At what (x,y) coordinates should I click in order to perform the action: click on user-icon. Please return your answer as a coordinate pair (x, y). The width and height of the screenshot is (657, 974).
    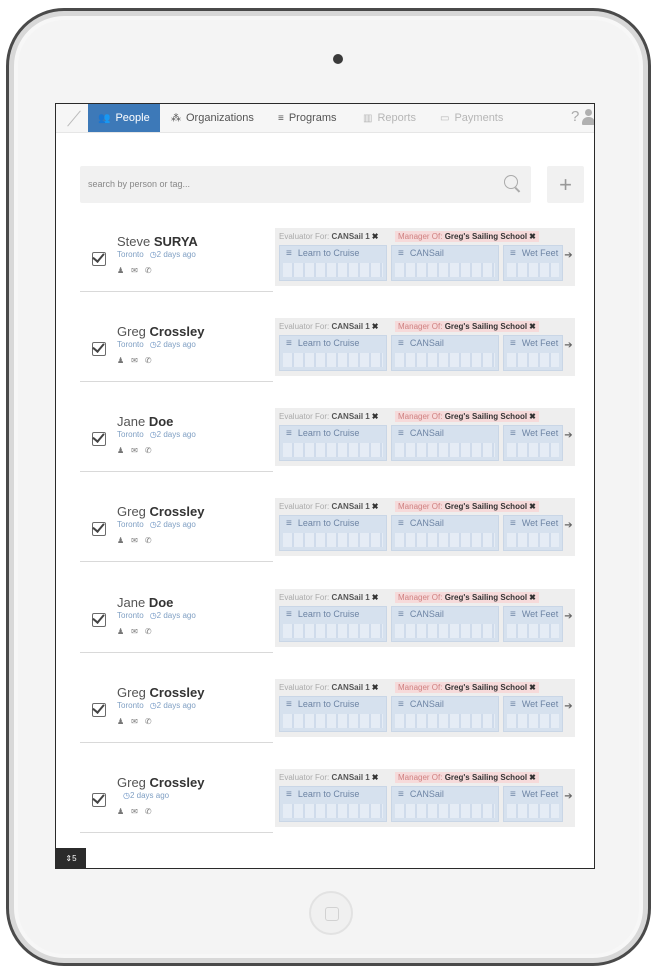
    Looking at the image, I should click on (588, 117).